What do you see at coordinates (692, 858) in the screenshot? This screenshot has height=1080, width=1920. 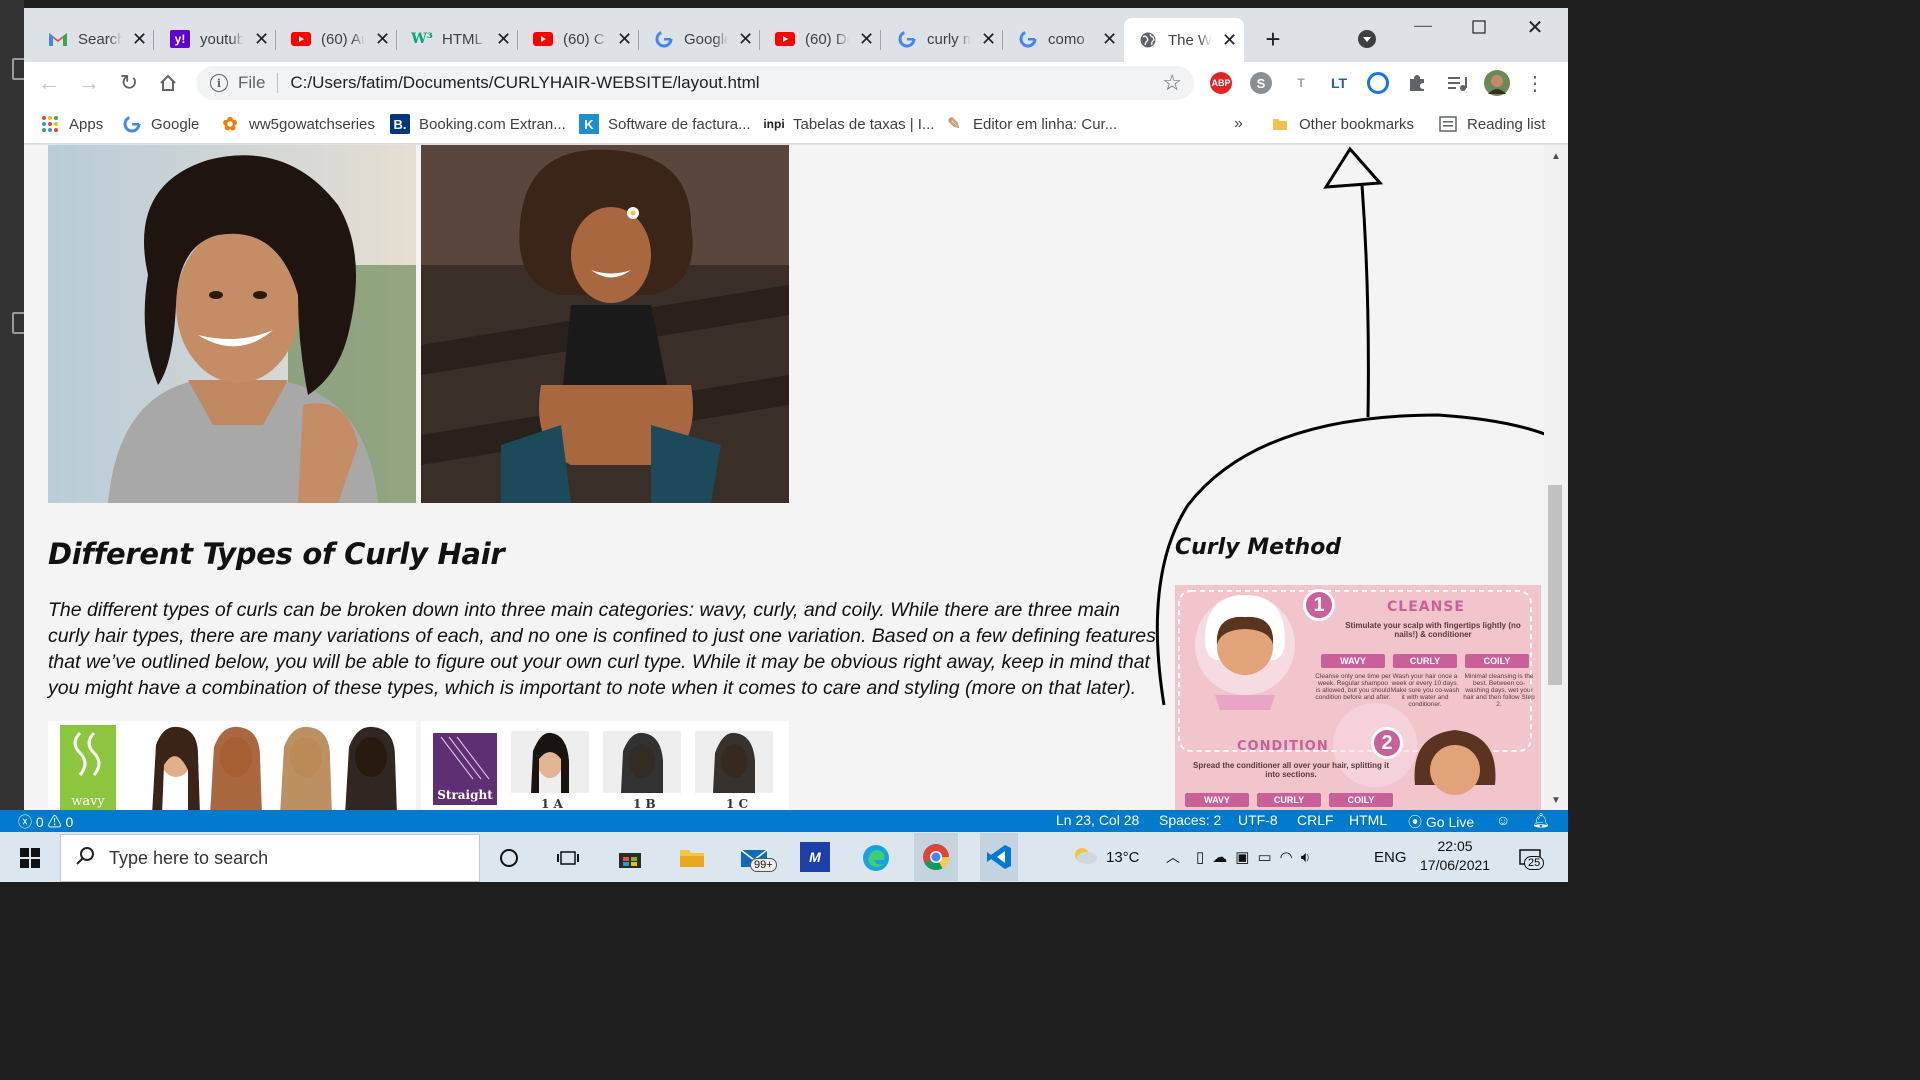 I see `file-explorer-icon` at bounding box center [692, 858].